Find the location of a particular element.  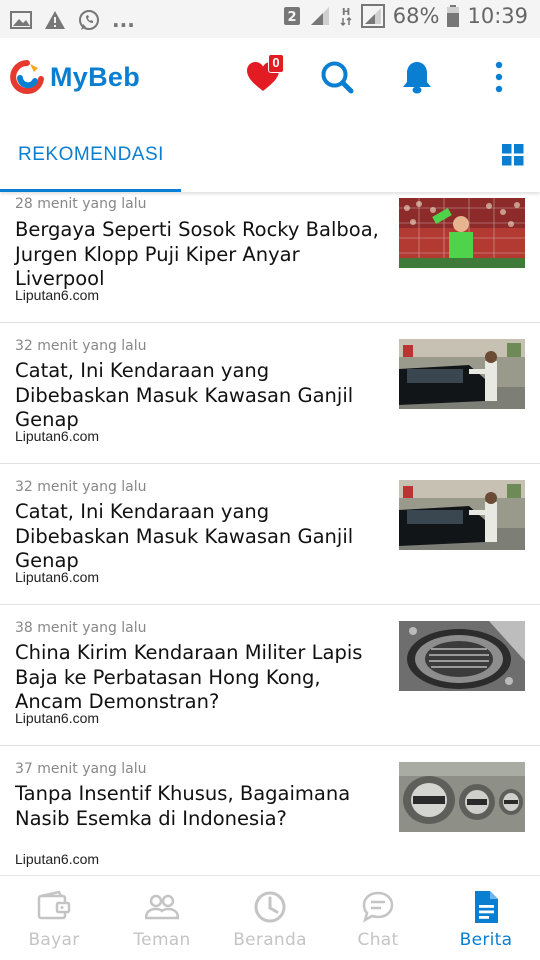

logo-text: MyBeb is located at coordinates (95, 76).